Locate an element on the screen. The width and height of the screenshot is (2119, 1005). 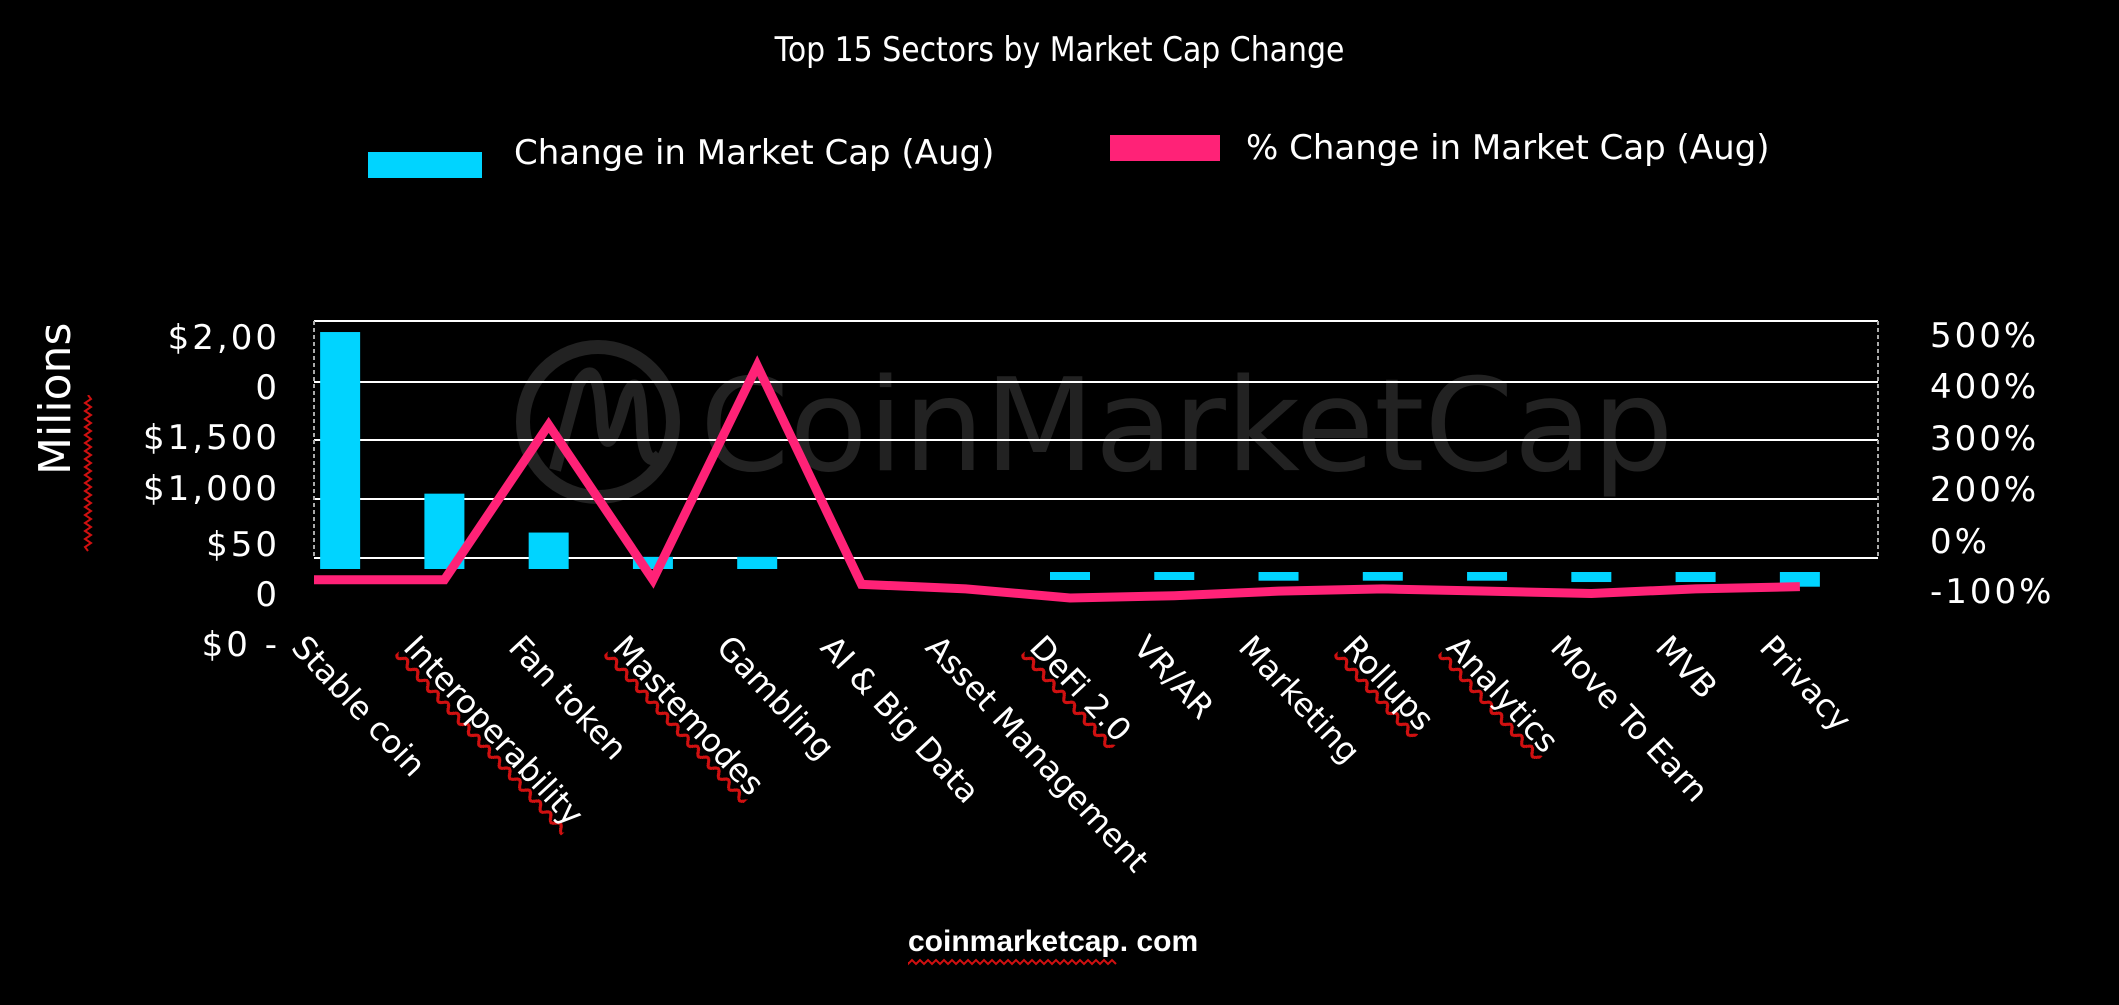
watermark-text: CoinMarketCap is located at coordinates (1186, 426).